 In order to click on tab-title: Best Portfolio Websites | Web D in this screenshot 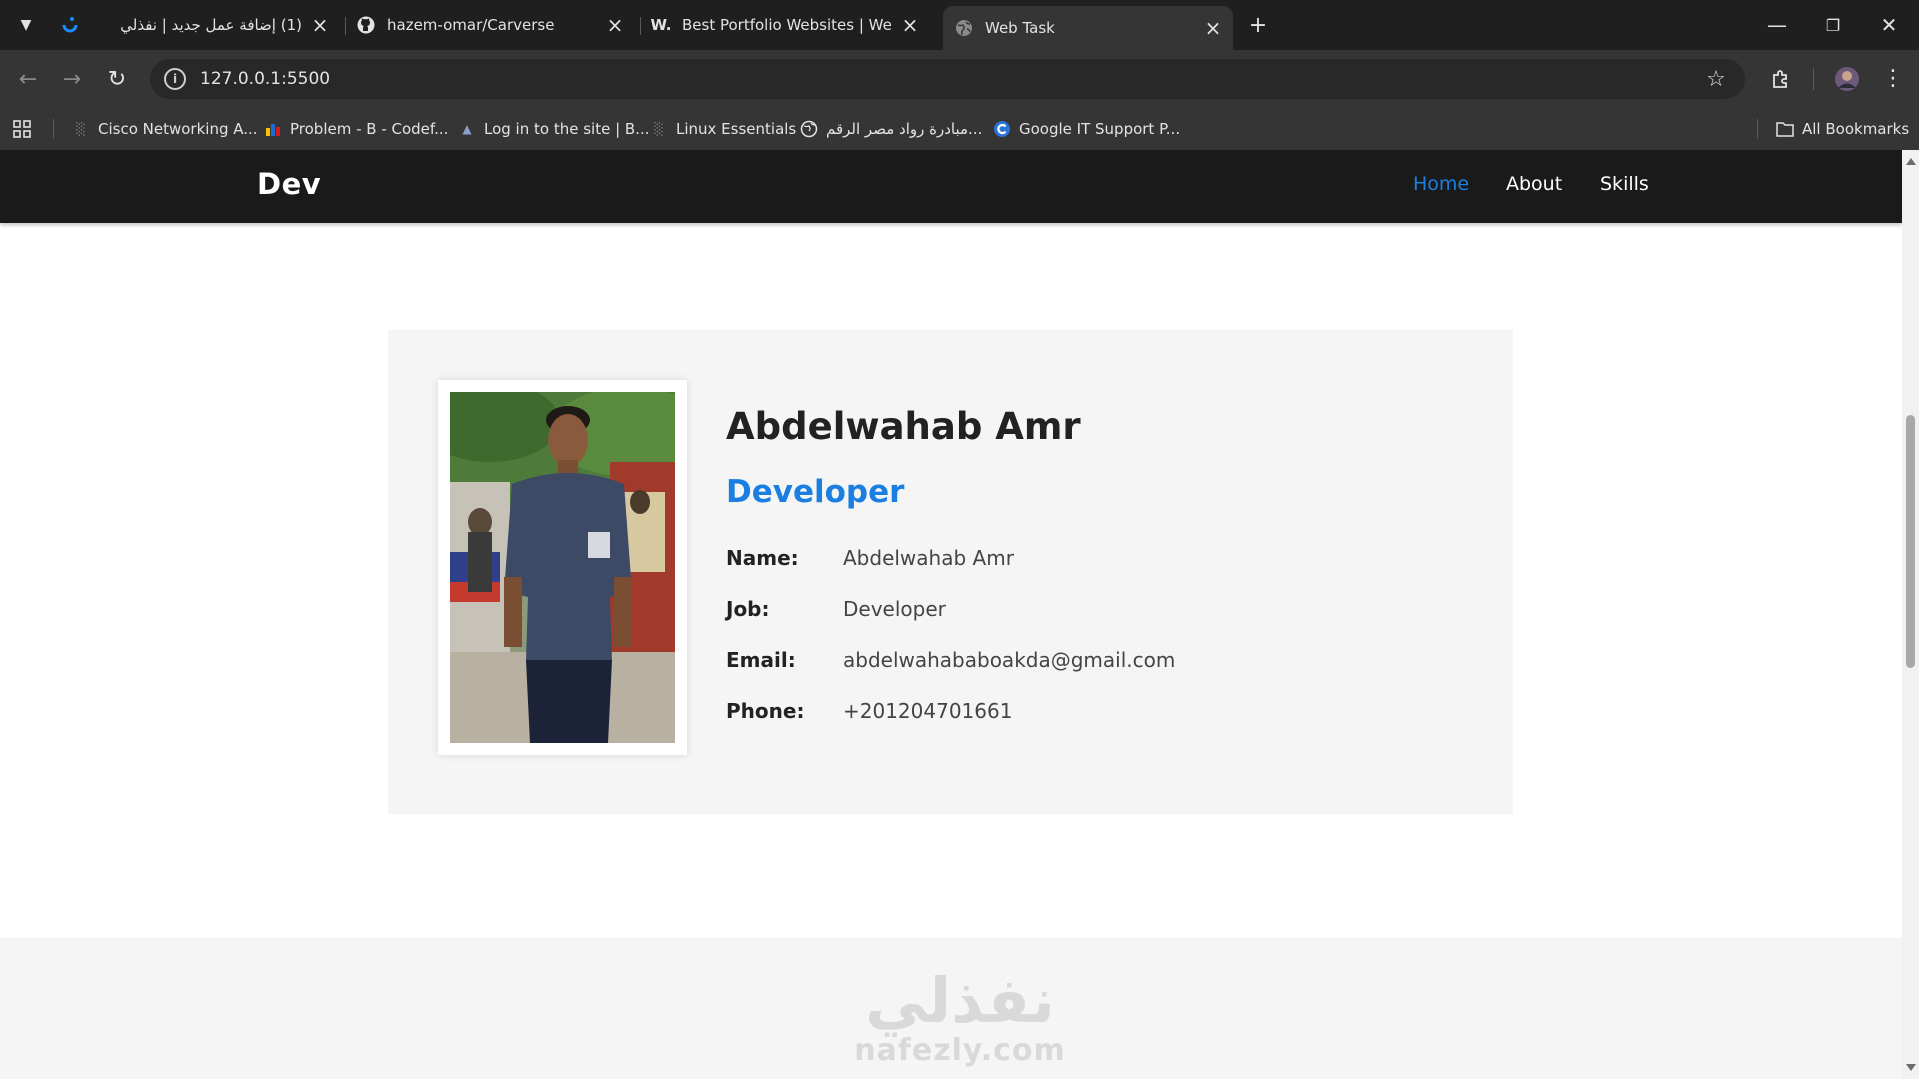, I will do `click(787, 25)`.